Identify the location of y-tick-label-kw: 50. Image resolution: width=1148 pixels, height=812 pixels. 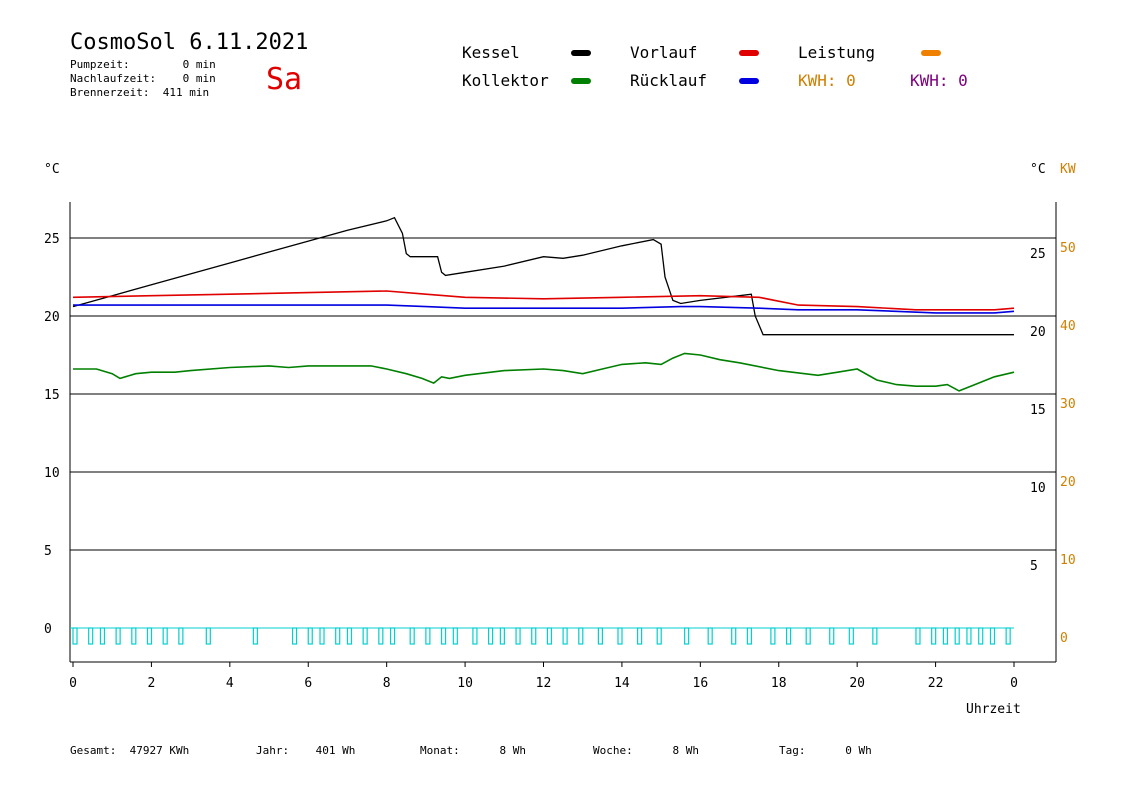
(1068, 248).